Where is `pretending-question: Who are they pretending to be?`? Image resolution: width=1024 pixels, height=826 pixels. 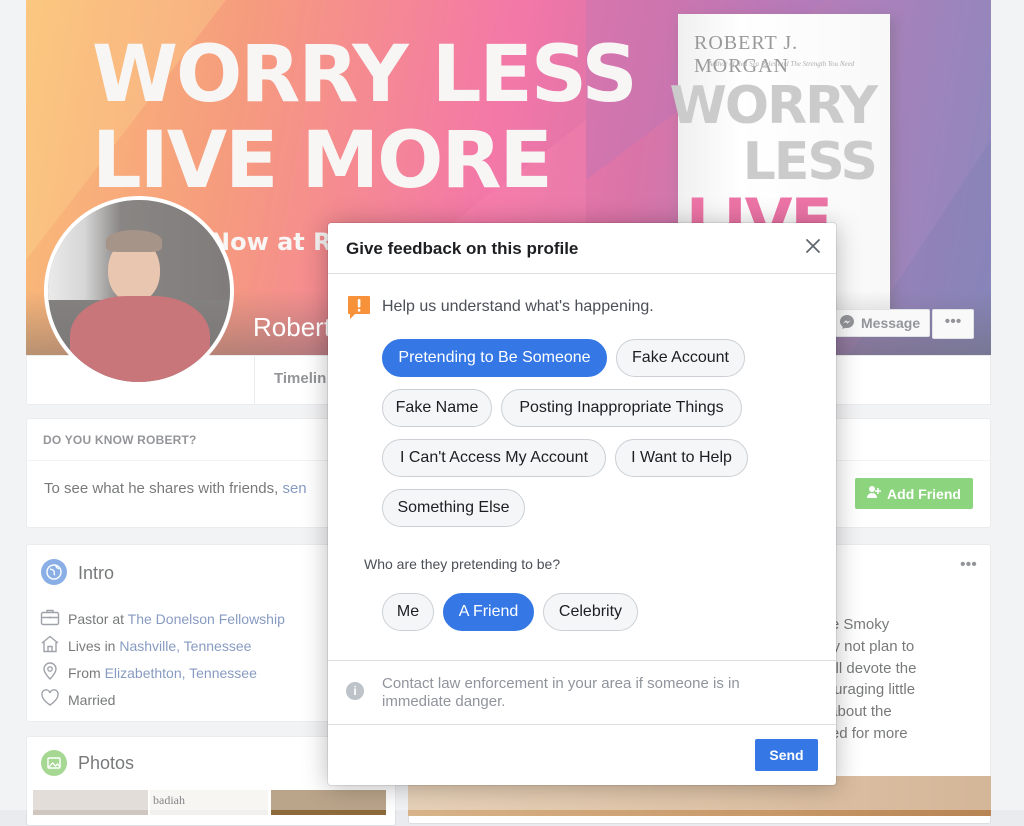 pretending-question: Who are they pretending to be? is located at coordinates (462, 564).